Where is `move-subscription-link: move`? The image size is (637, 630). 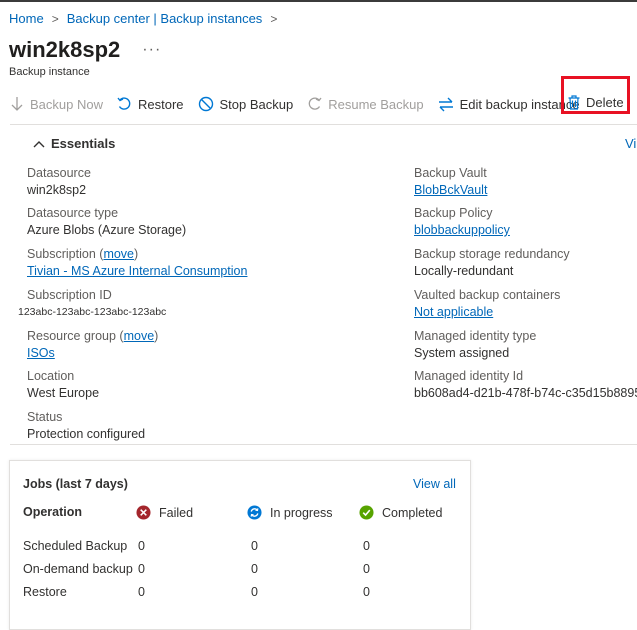 move-subscription-link: move is located at coordinates (118, 254).